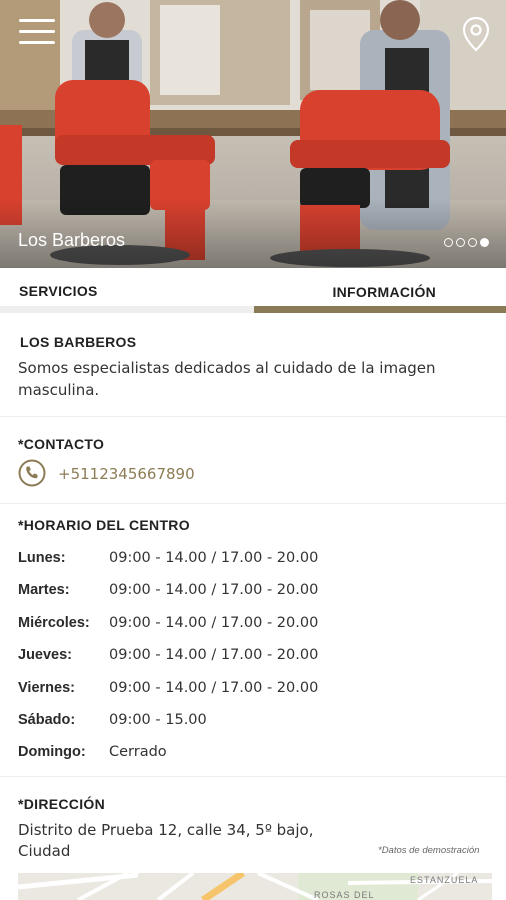 This screenshot has height=900, width=506. I want to click on contact-phone-link: +5112345667890, so click(126, 474).